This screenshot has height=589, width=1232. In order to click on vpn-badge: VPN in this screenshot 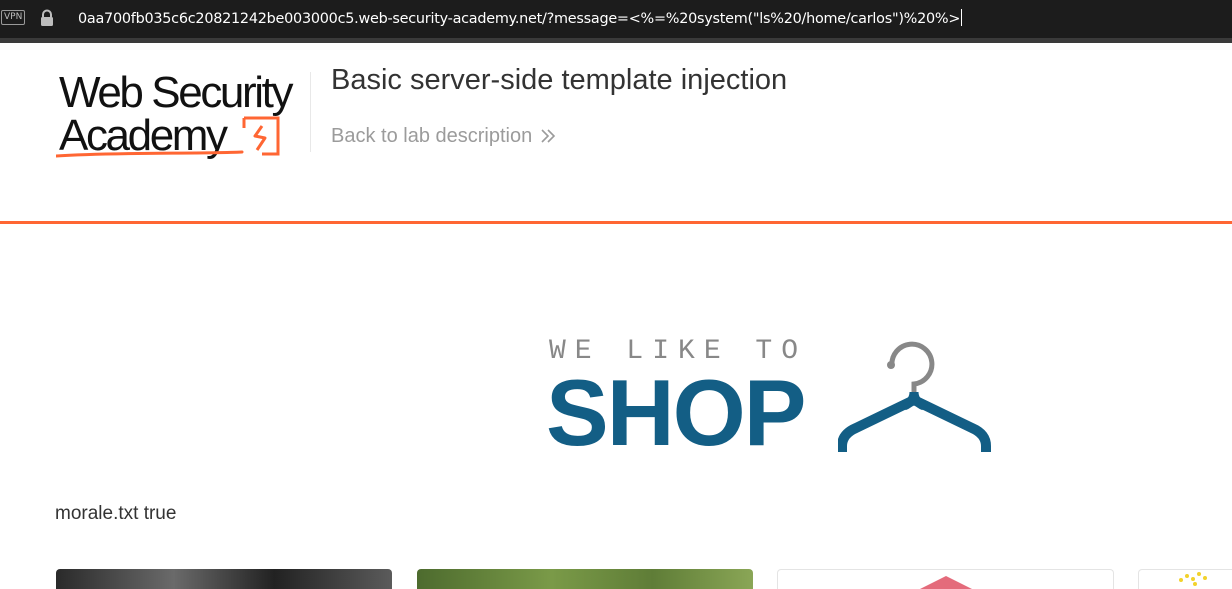, I will do `click(13, 17)`.